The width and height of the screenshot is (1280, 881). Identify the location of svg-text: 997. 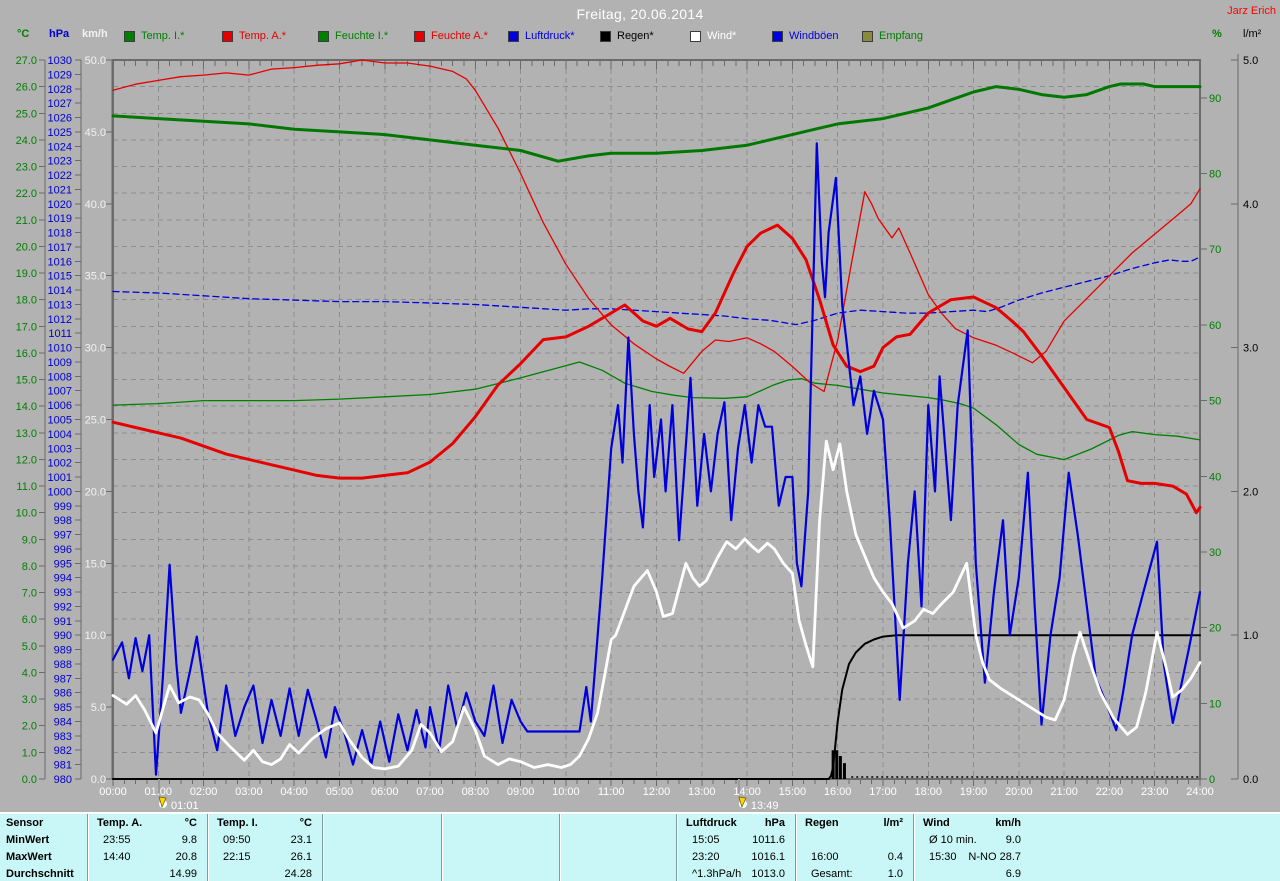
(63, 536).